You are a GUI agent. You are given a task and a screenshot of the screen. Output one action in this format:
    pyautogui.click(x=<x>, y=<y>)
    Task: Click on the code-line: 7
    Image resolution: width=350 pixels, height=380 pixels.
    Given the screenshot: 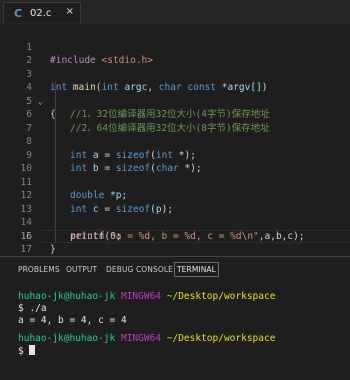 What is the action you would take?
    pyautogui.click(x=175, y=121)
    